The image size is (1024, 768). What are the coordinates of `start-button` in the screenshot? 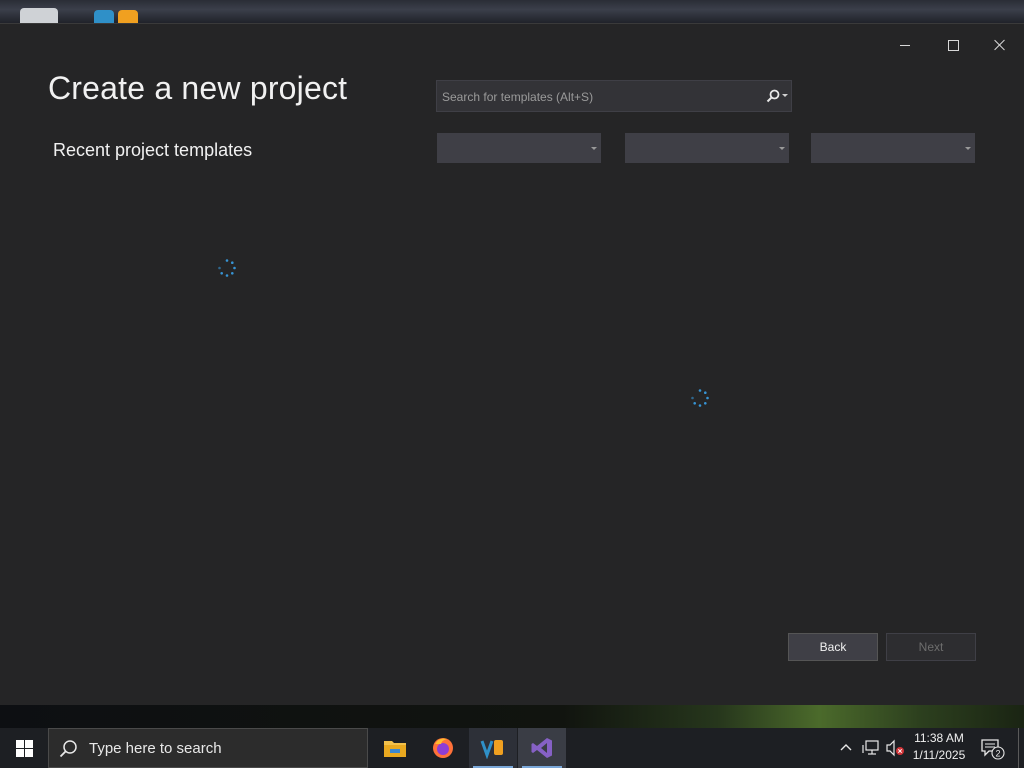 It's located at (24, 748).